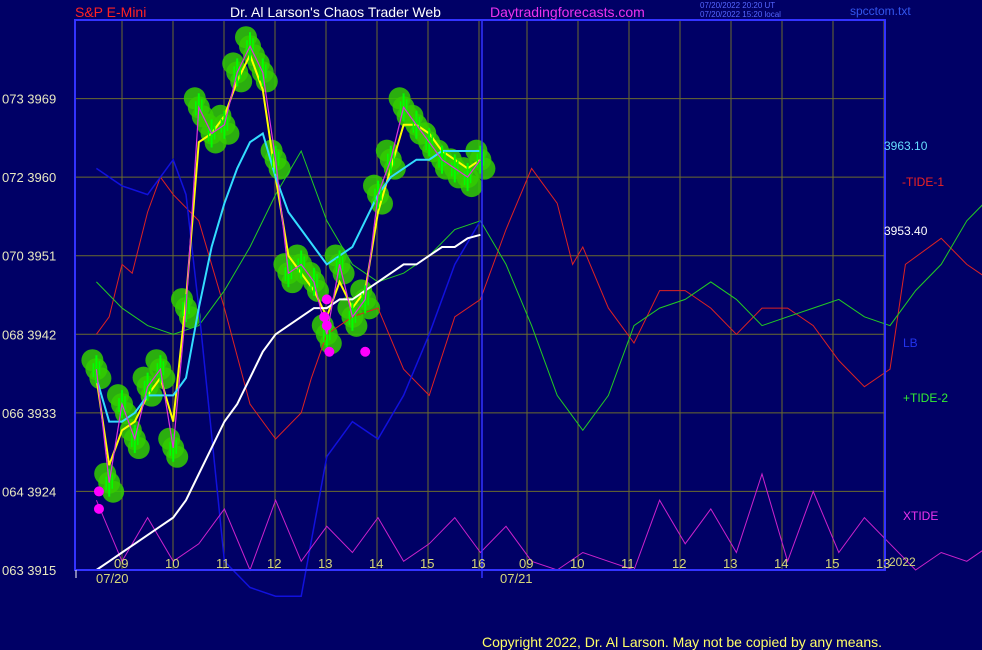 The image size is (982, 650). I want to click on label-price-2: 3953.40, so click(906, 231).